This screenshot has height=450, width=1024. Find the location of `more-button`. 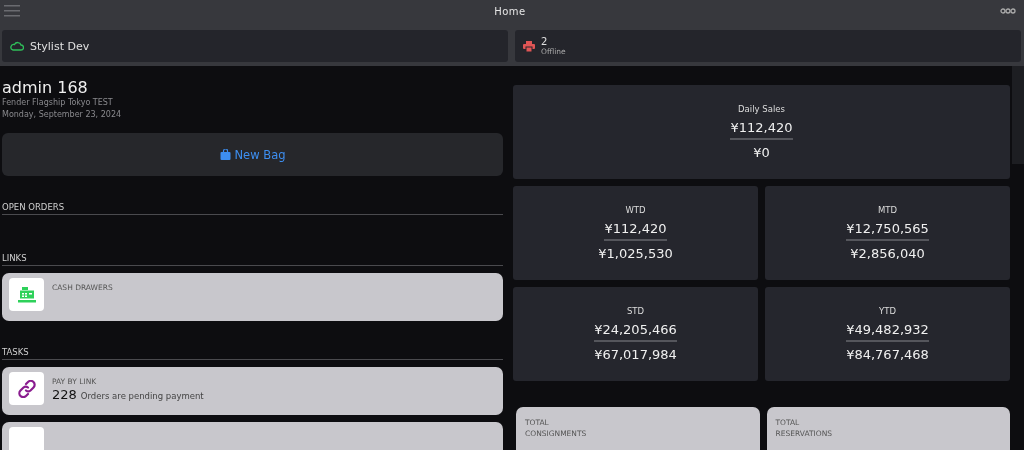

more-button is located at coordinates (1008, 11).